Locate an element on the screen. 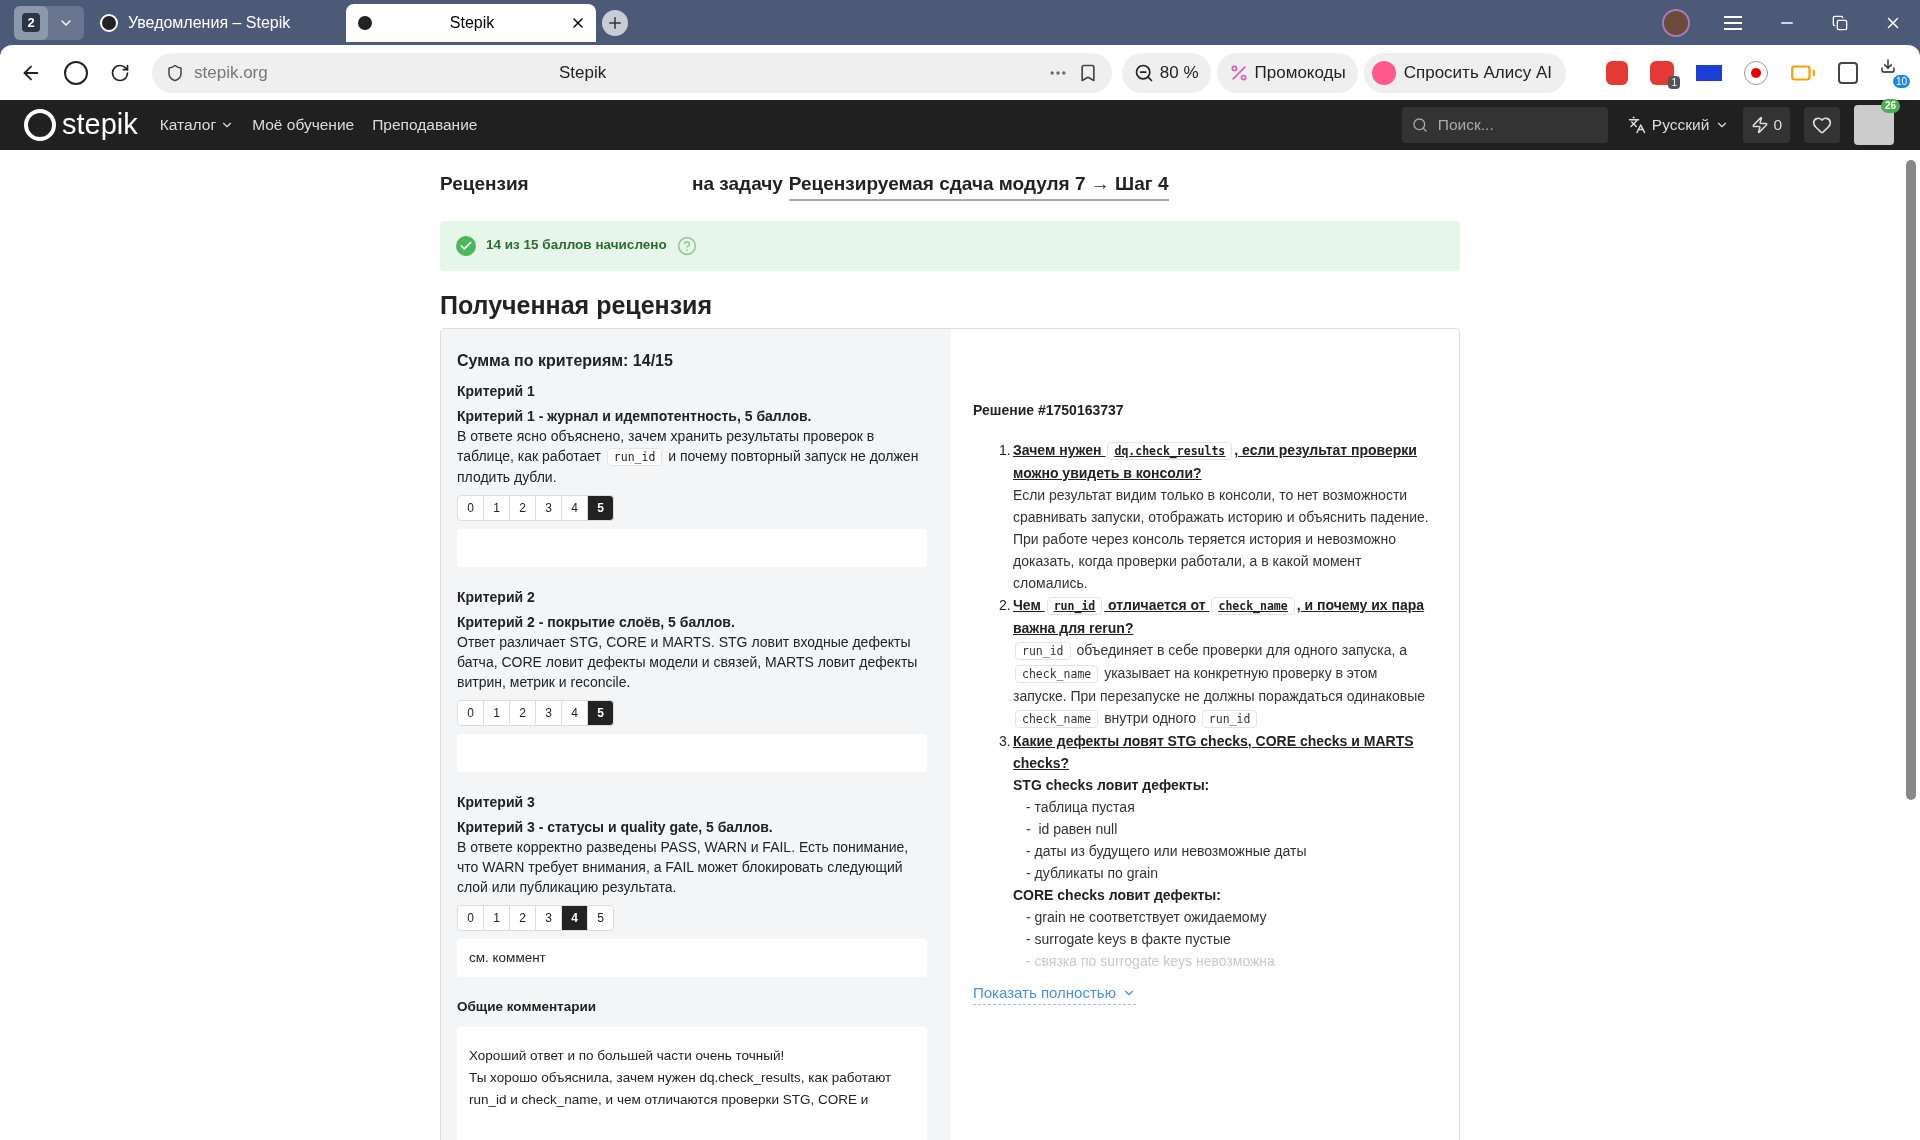  download-count: 10 is located at coordinates (1901, 81).